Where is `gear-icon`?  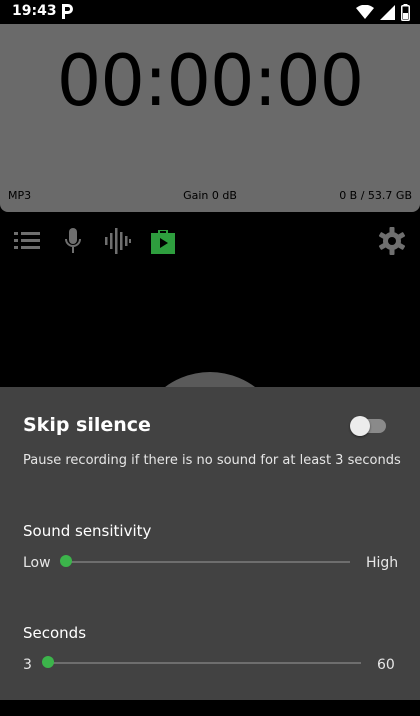 gear-icon is located at coordinates (392, 241).